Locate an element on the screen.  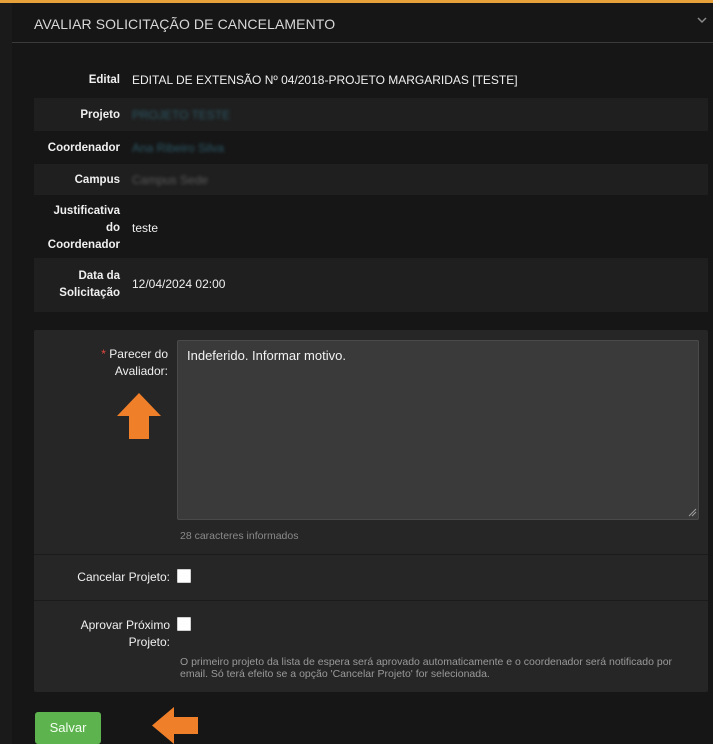
save-button: Salvar is located at coordinates (68, 728).